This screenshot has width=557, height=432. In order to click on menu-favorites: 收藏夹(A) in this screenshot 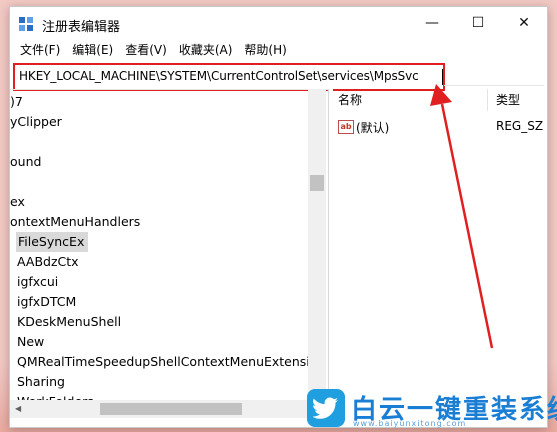, I will do `click(206, 50)`.